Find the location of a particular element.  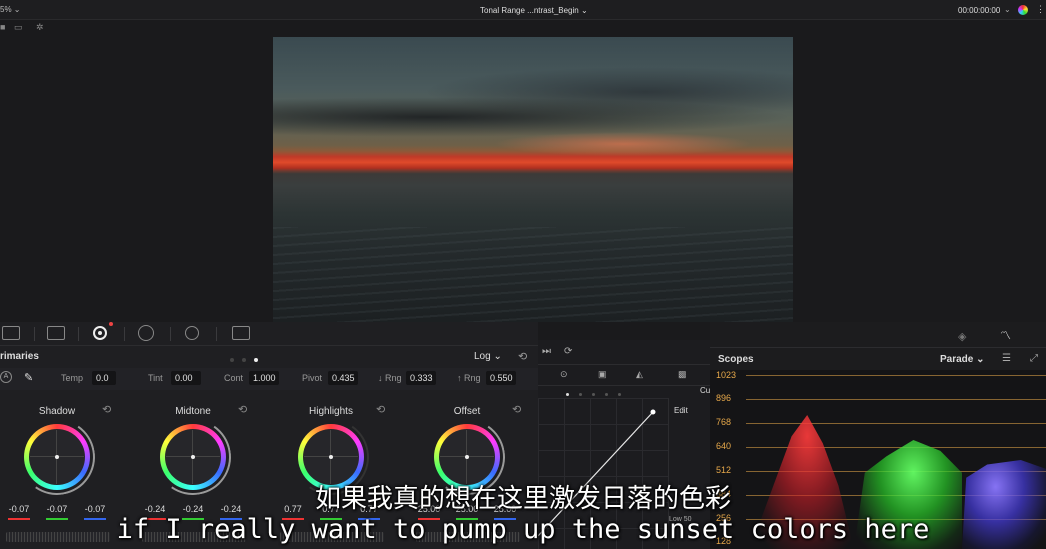

curve-mode-icons: ⊙ ▣ ◭ ▩ is located at coordinates (624, 375).